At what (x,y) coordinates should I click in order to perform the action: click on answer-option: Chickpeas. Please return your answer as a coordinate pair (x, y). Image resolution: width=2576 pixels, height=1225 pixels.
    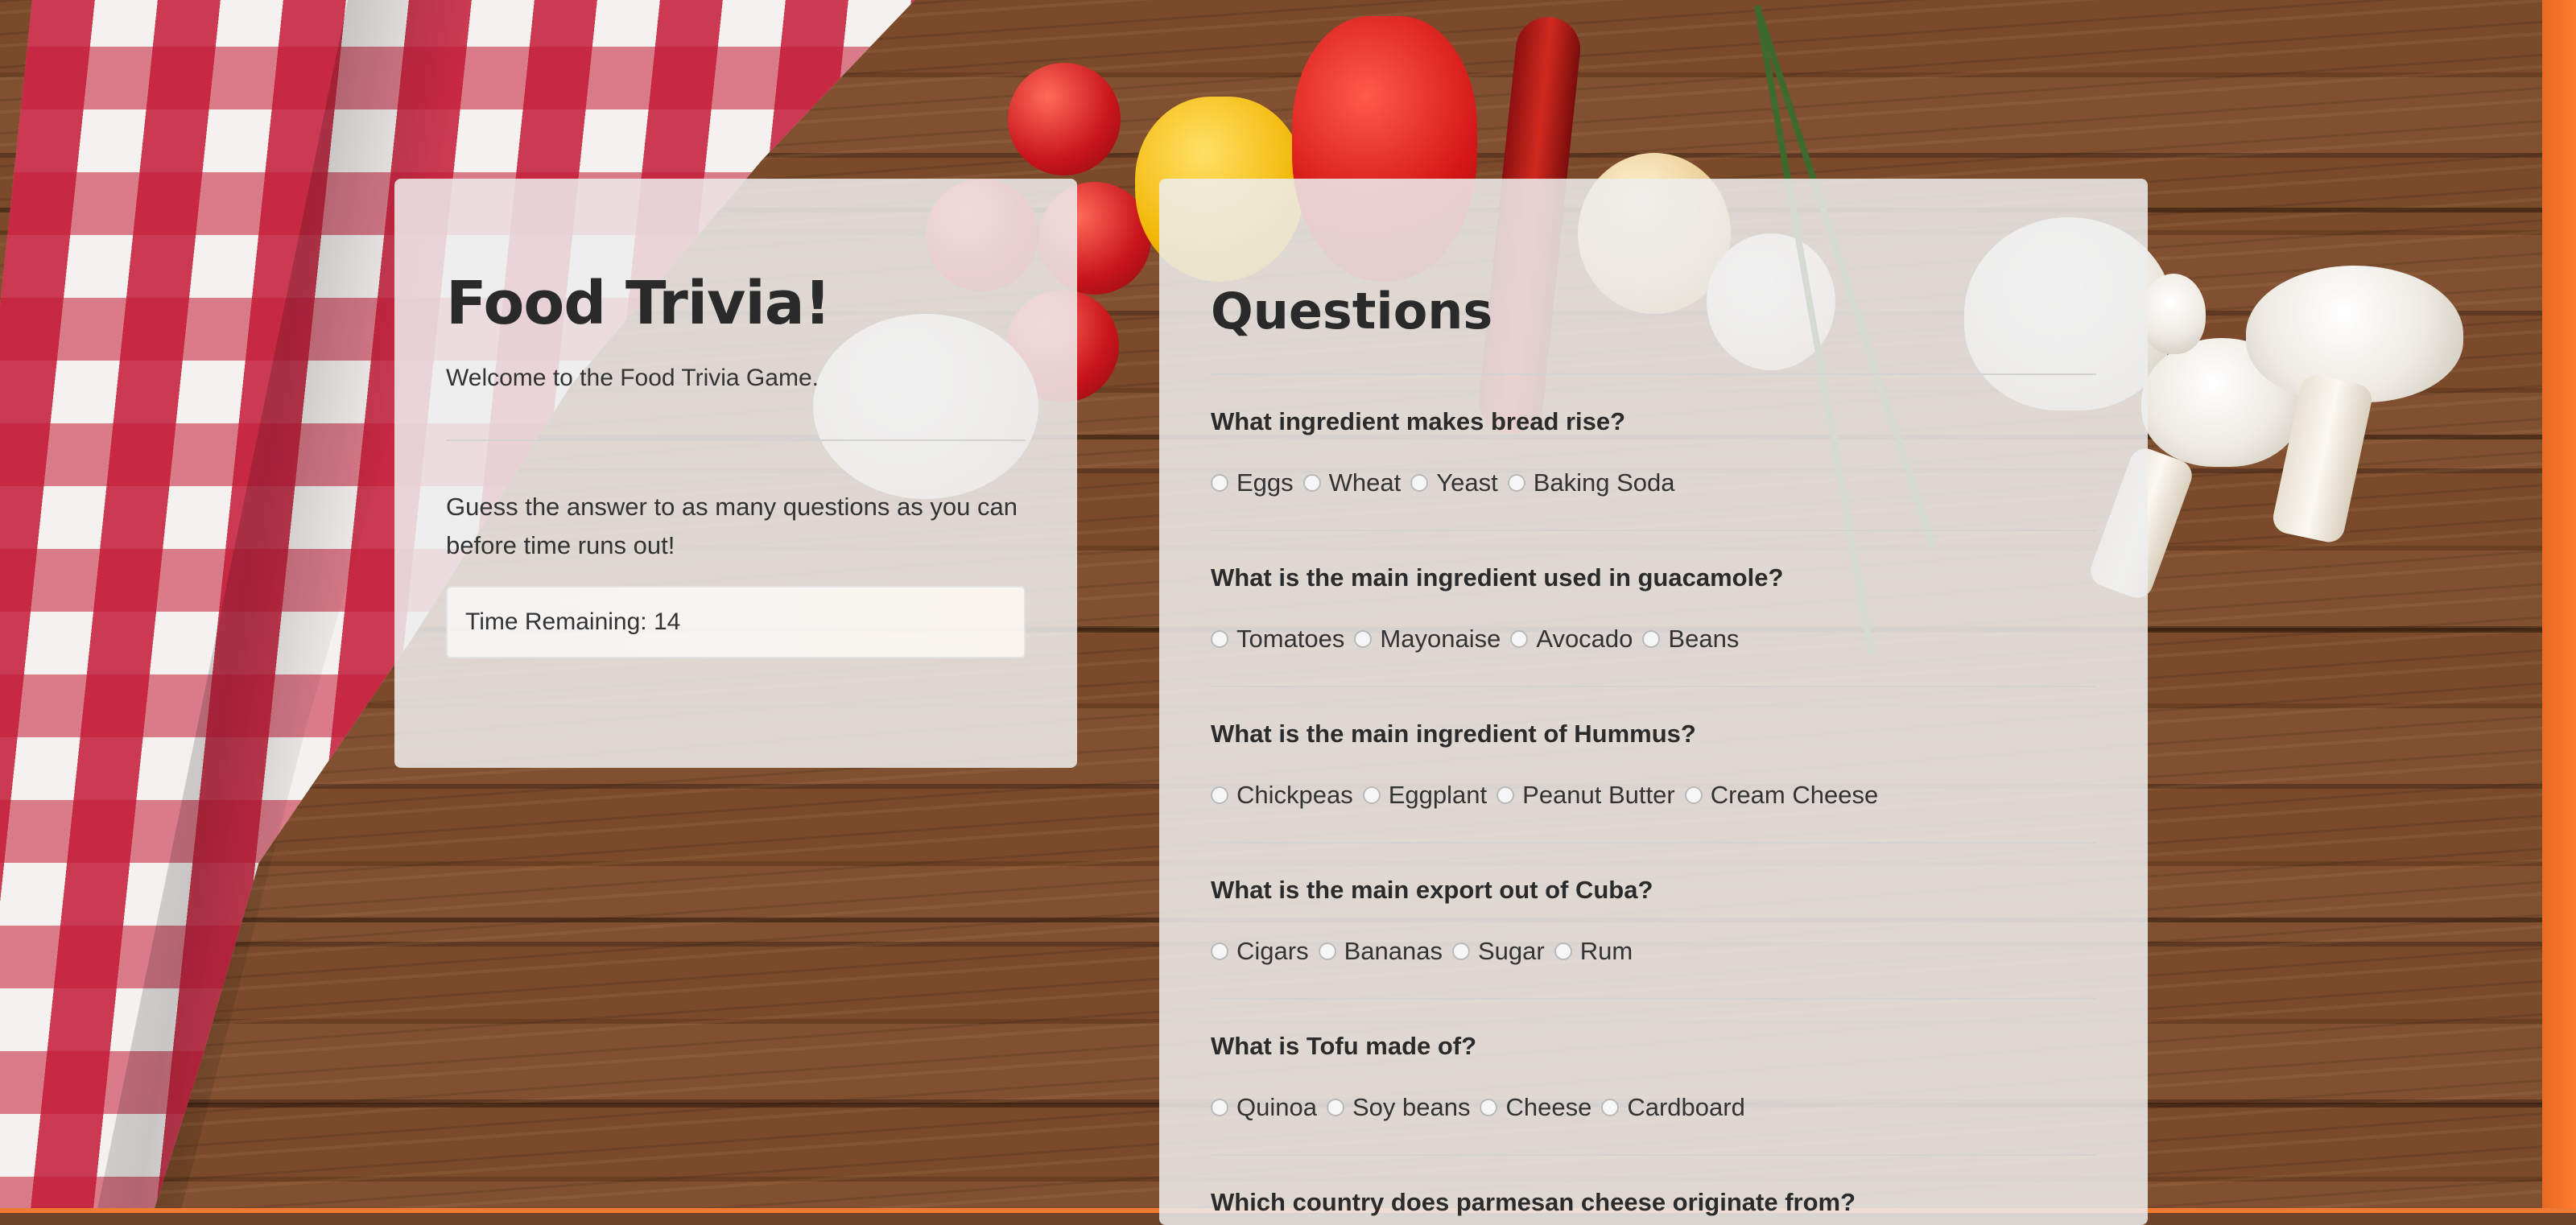
    Looking at the image, I should click on (1282, 795).